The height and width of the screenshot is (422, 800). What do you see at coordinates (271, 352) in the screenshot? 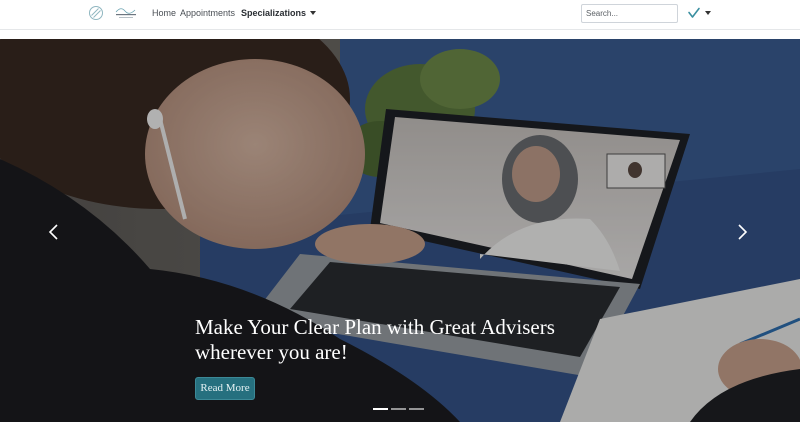
I see `hero-title-line2: wherever you are!` at bounding box center [271, 352].